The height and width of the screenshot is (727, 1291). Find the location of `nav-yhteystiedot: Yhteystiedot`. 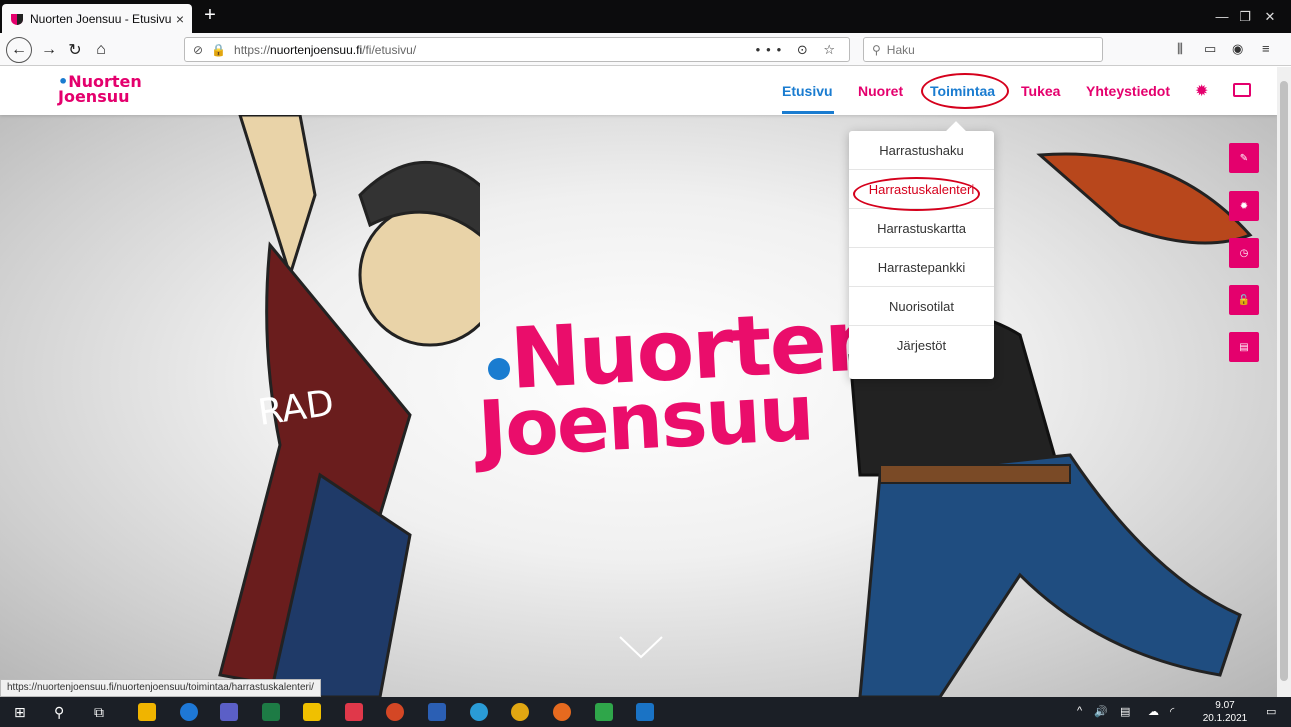

nav-yhteystiedot: Yhteystiedot is located at coordinates (1128, 91).